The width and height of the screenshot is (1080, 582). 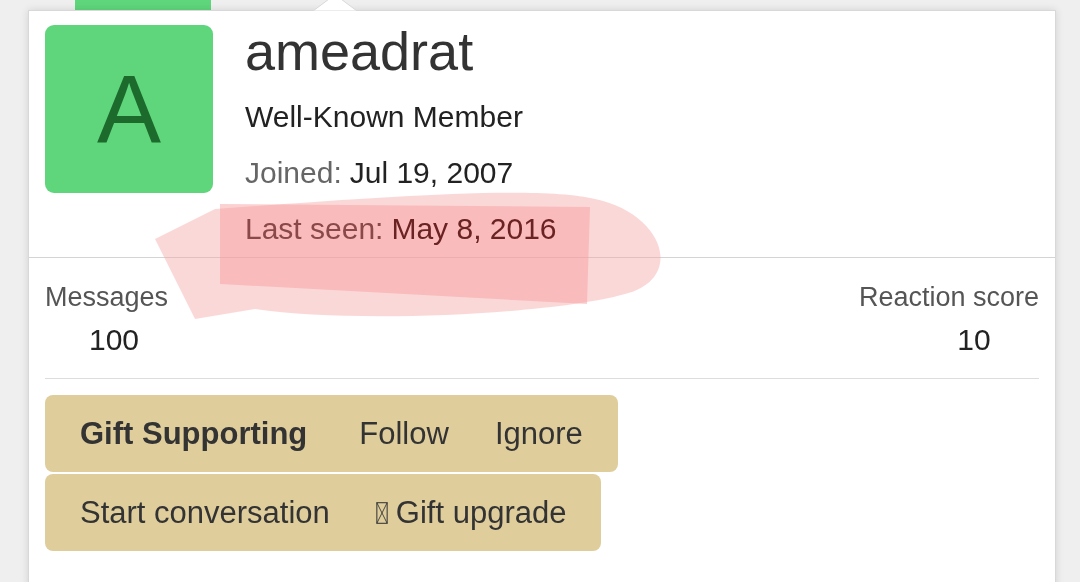 I want to click on stat-value: 10, so click(x=948, y=340).